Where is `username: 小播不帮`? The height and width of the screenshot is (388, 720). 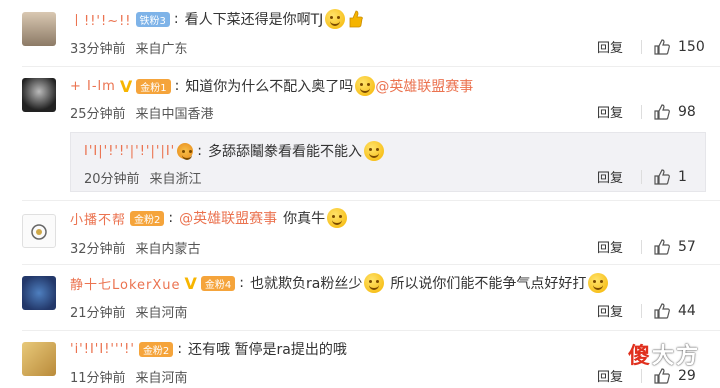
username: 小播不帮 is located at coordinates (98, 218).